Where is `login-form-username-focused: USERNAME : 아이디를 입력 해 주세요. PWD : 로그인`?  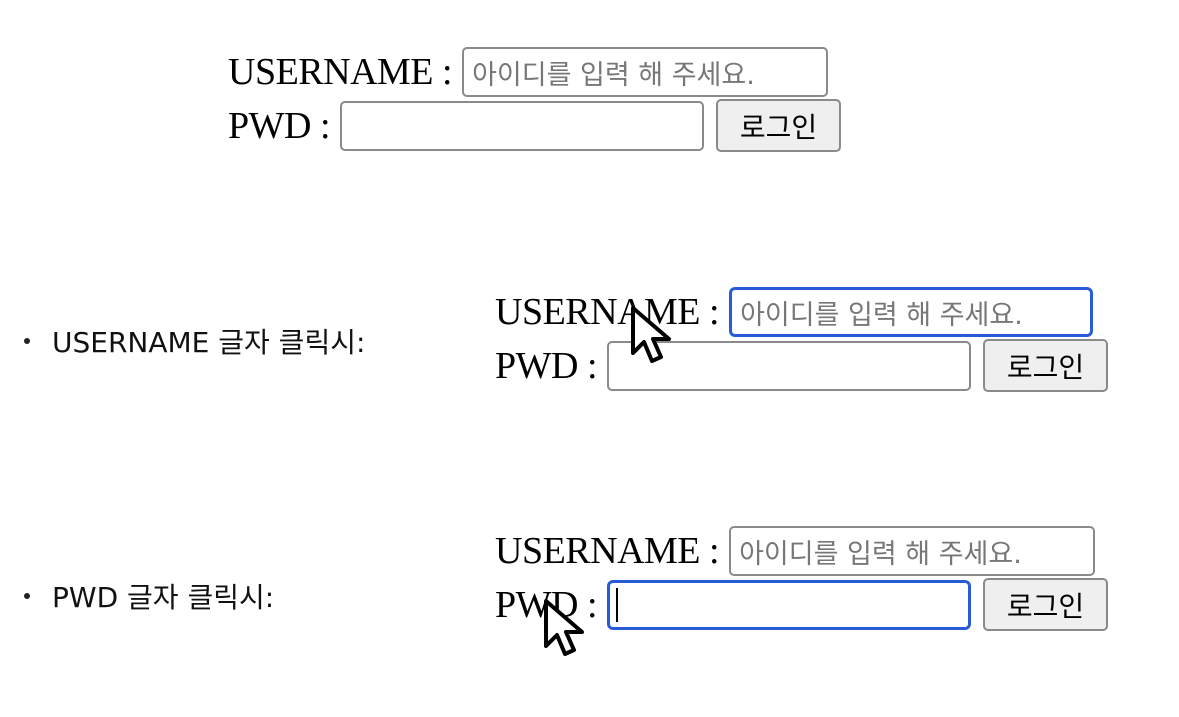
login-form-username-focused: USERNAME : 아이디를 입력 해 주세요. PWD : 로그인 is located at coordinates (801, 339).